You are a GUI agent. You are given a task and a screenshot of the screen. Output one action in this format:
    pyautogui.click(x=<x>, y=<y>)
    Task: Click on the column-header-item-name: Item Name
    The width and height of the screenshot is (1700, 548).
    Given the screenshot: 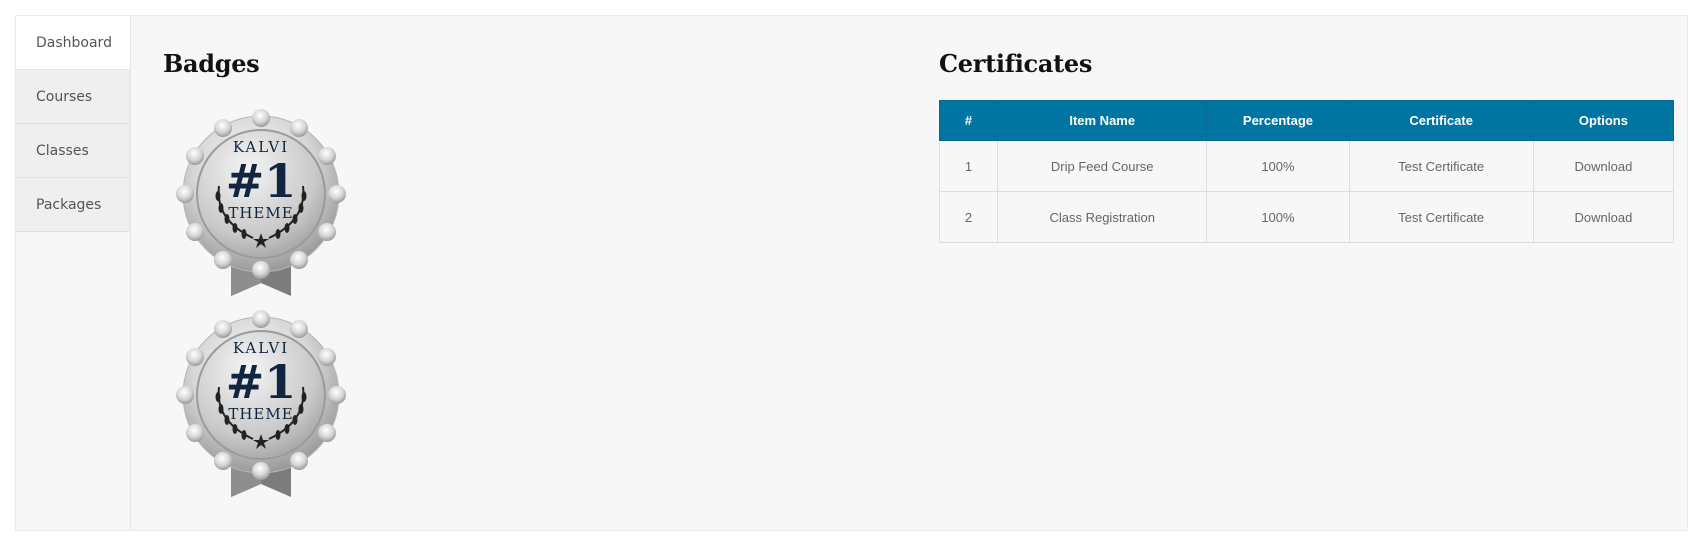 What is the action you would take?
    pyautogui.click(x=1102, y=120)
    